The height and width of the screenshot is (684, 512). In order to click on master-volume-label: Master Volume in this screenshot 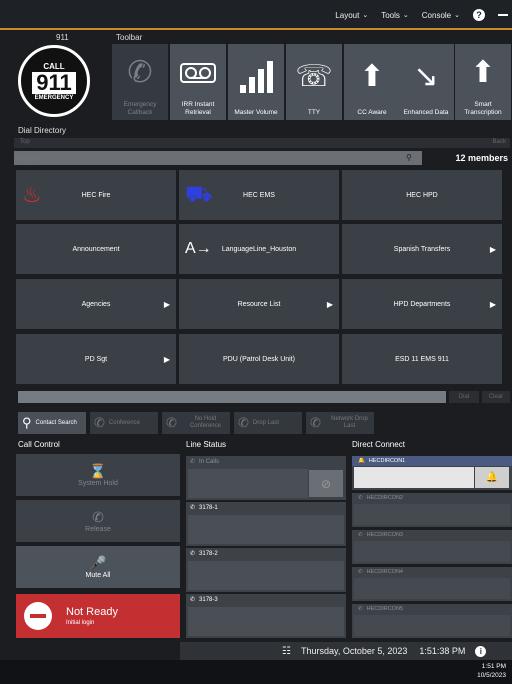, I will do `click(256, 112)`.